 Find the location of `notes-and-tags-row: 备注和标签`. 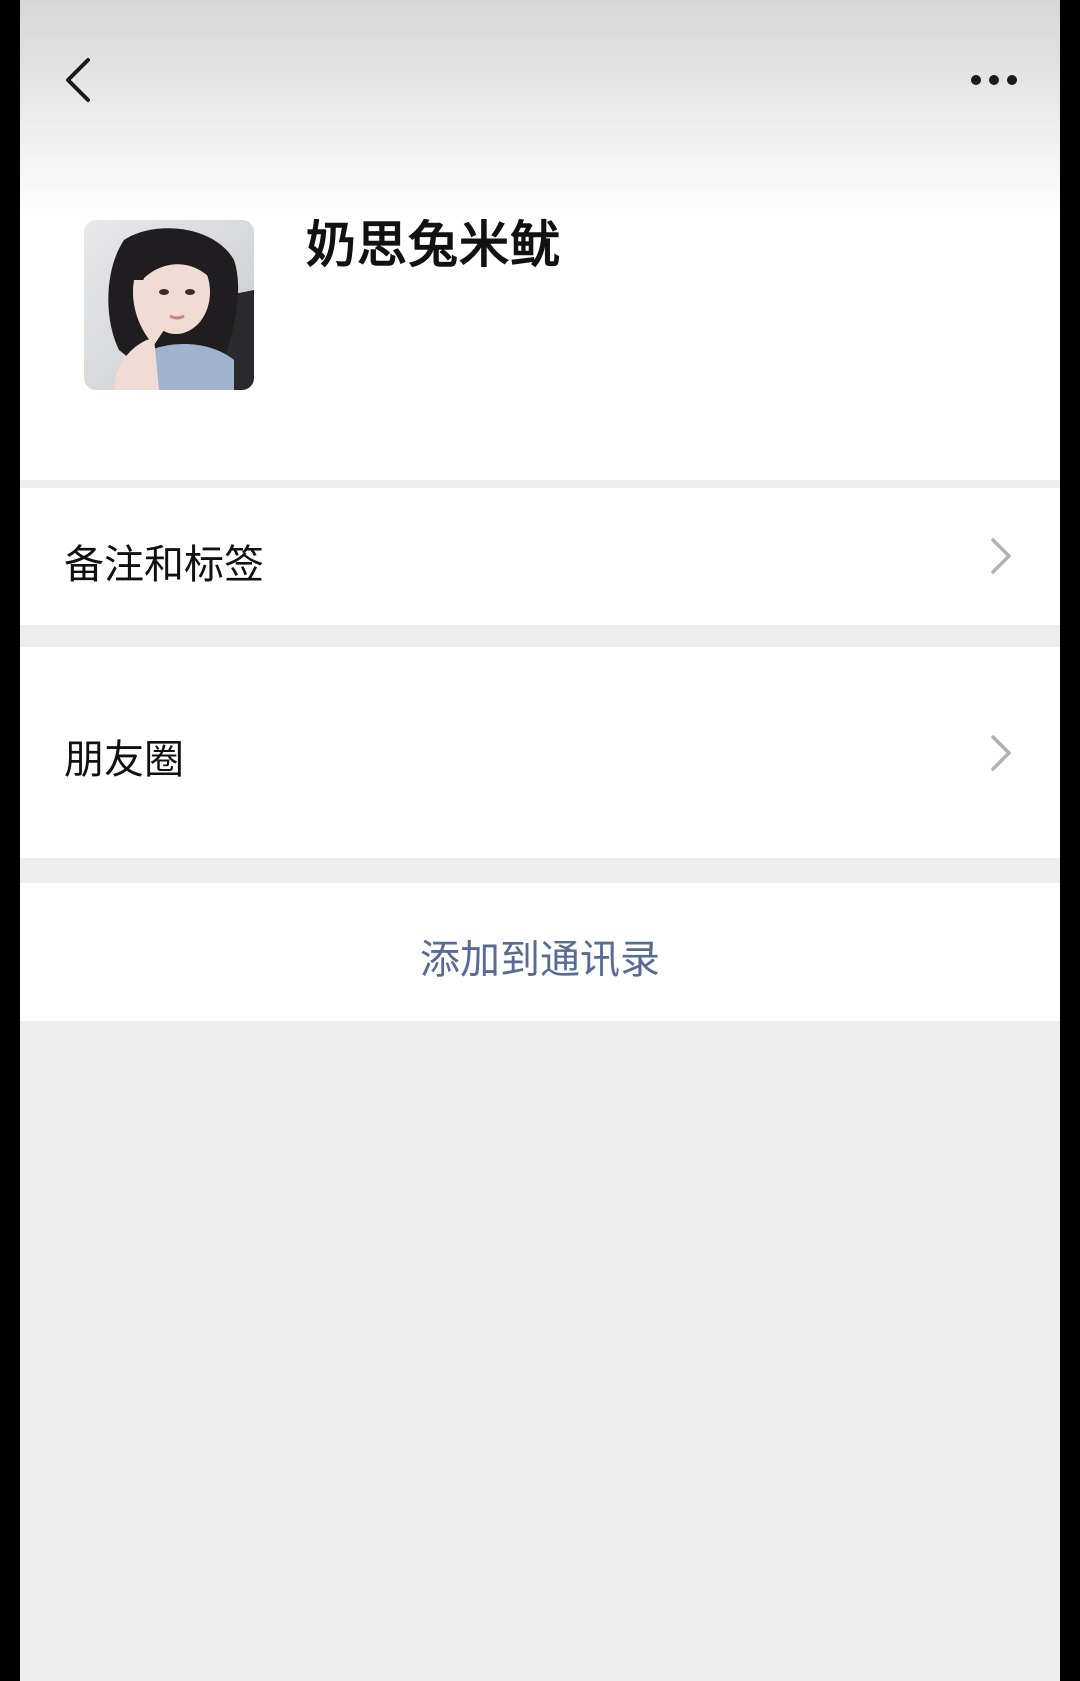

notes-and-tags-row: 备注和标签 is located at coordinates (540, 556).